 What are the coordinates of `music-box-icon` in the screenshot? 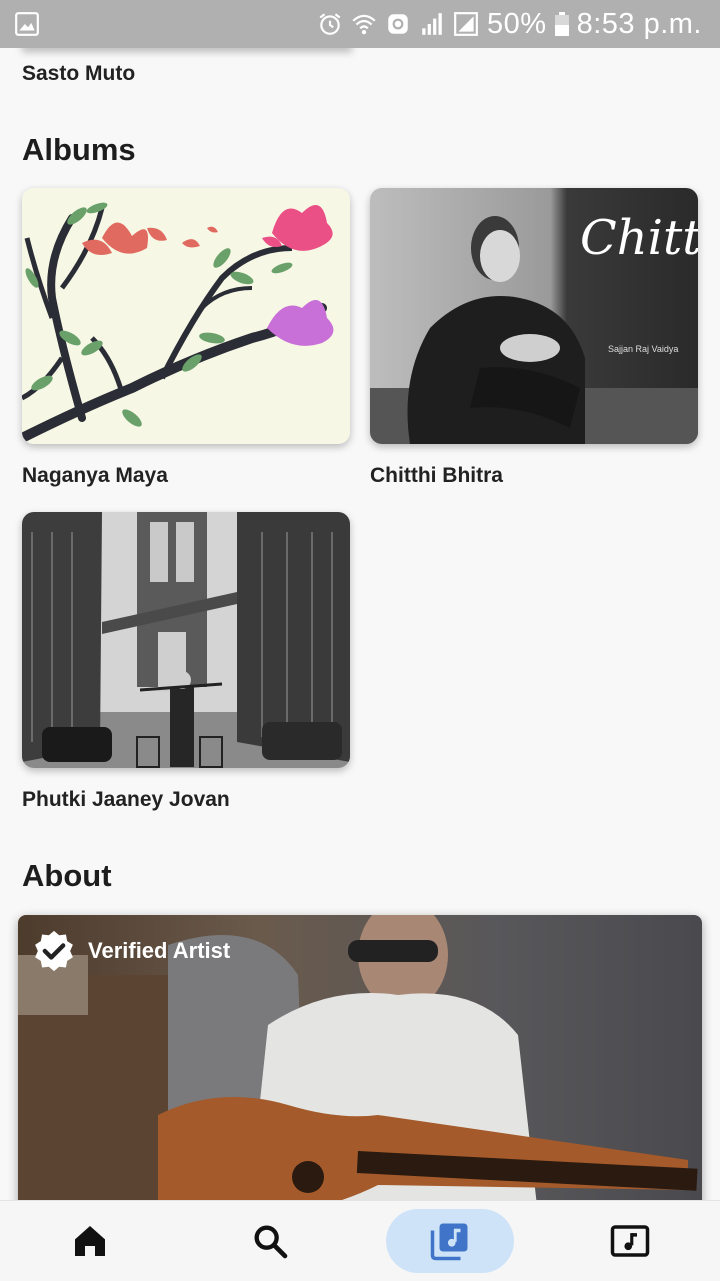 It's located at (630, 1241).